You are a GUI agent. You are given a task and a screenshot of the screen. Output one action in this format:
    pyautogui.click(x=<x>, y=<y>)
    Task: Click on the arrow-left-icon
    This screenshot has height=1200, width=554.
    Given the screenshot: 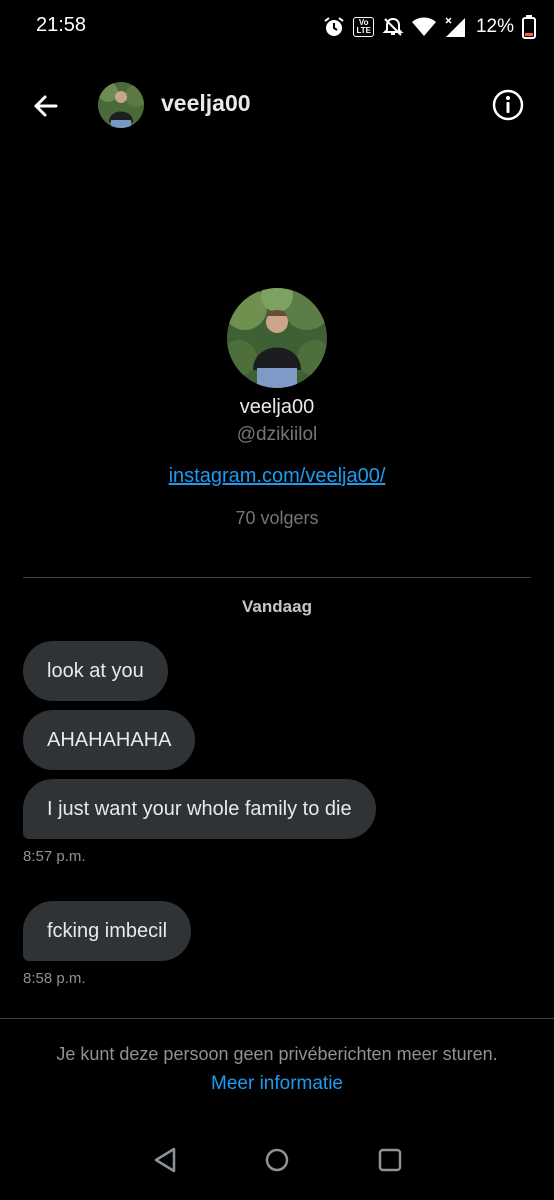 What is the action you would take?
    pyautogui.click(x=46, y=106)
    